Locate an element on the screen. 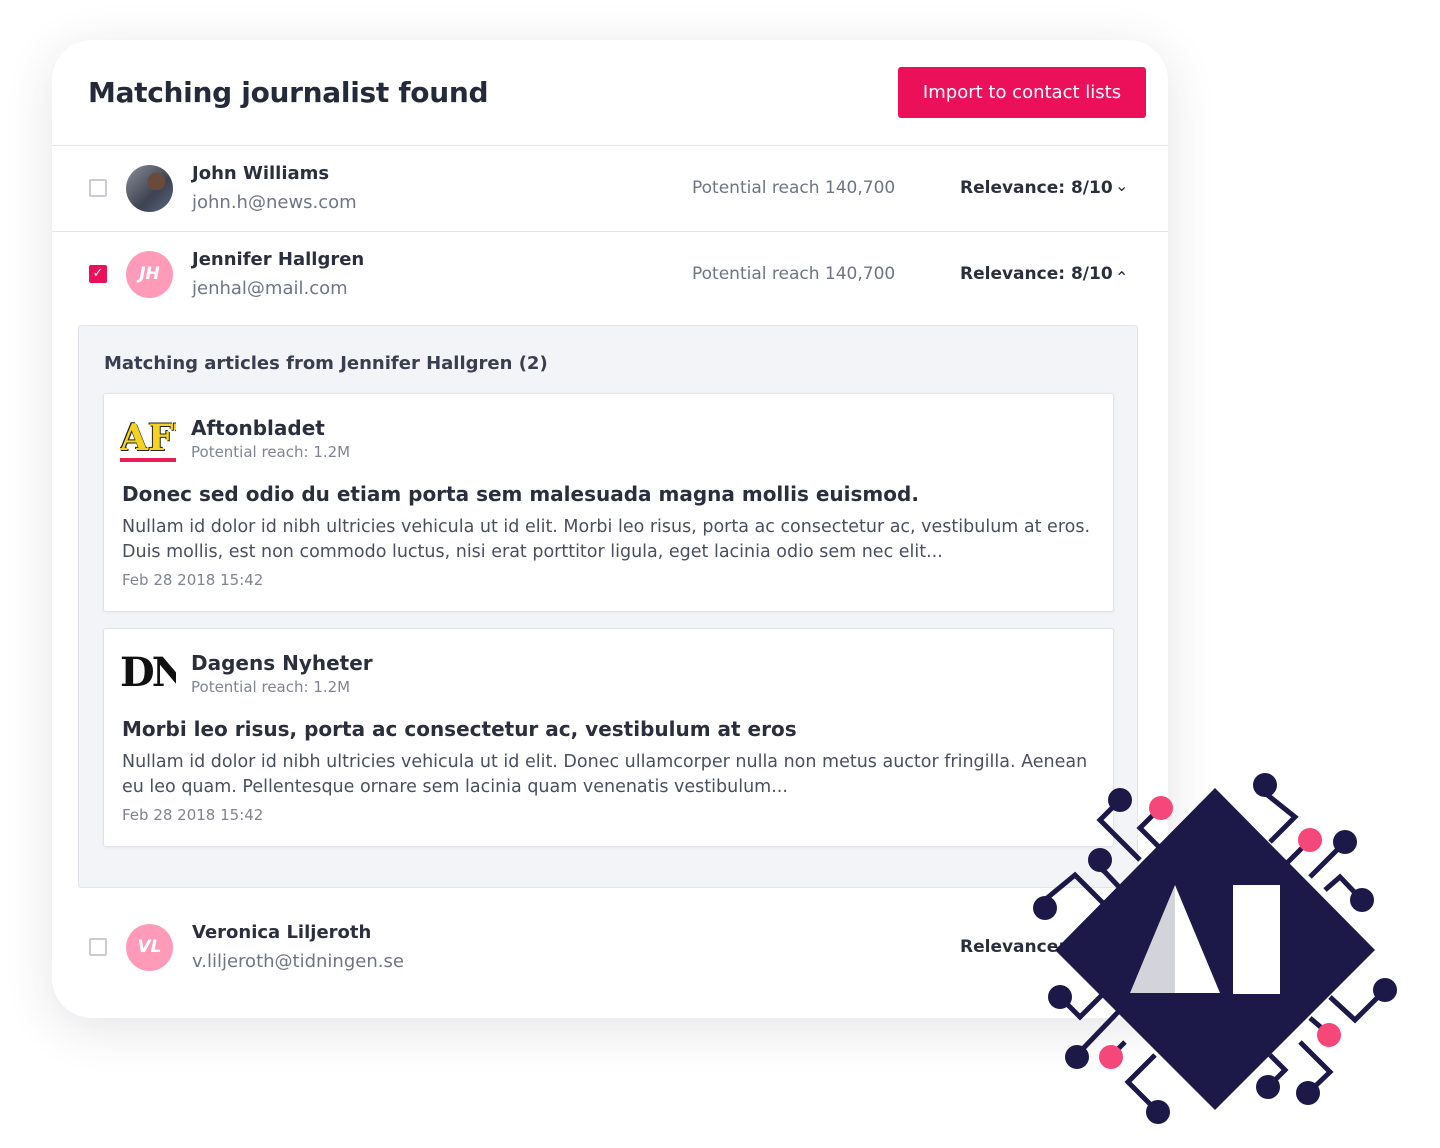  journalist-name: John Williams is located at coordinates (261, 173).